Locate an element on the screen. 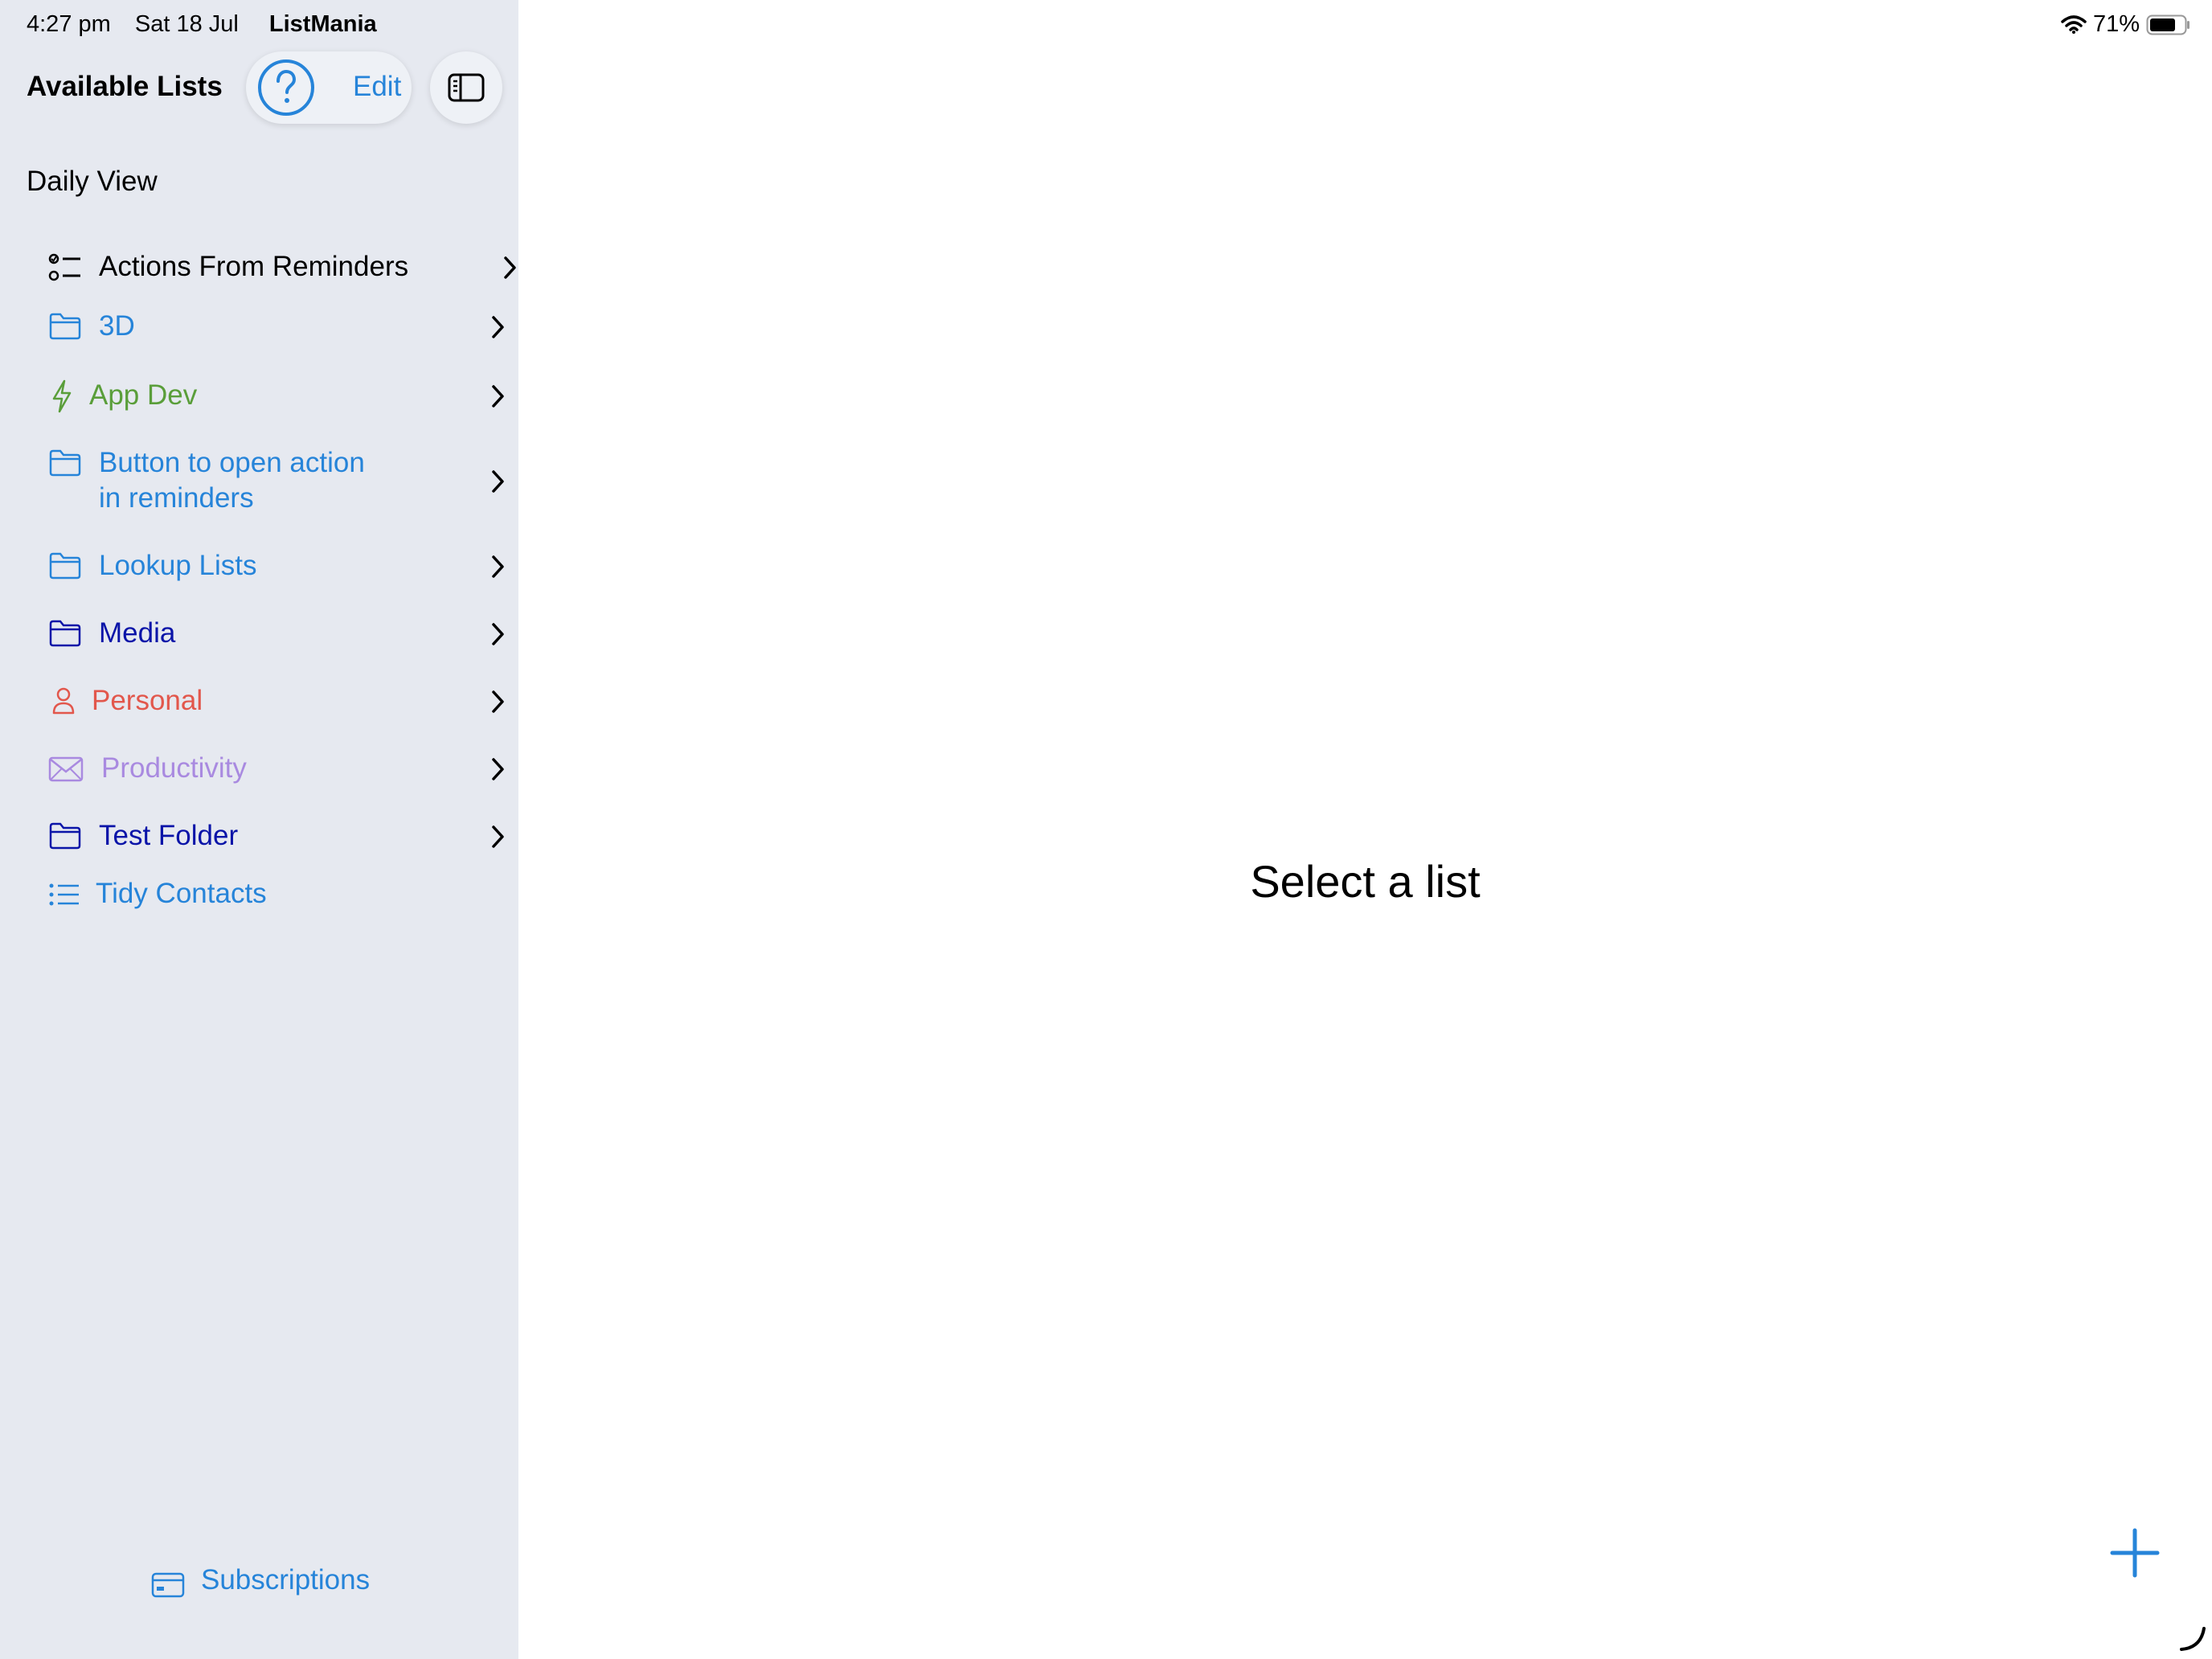 This screenshot has height=1659, width=2212. plus-icon is located at coordinates (2135, 1553).